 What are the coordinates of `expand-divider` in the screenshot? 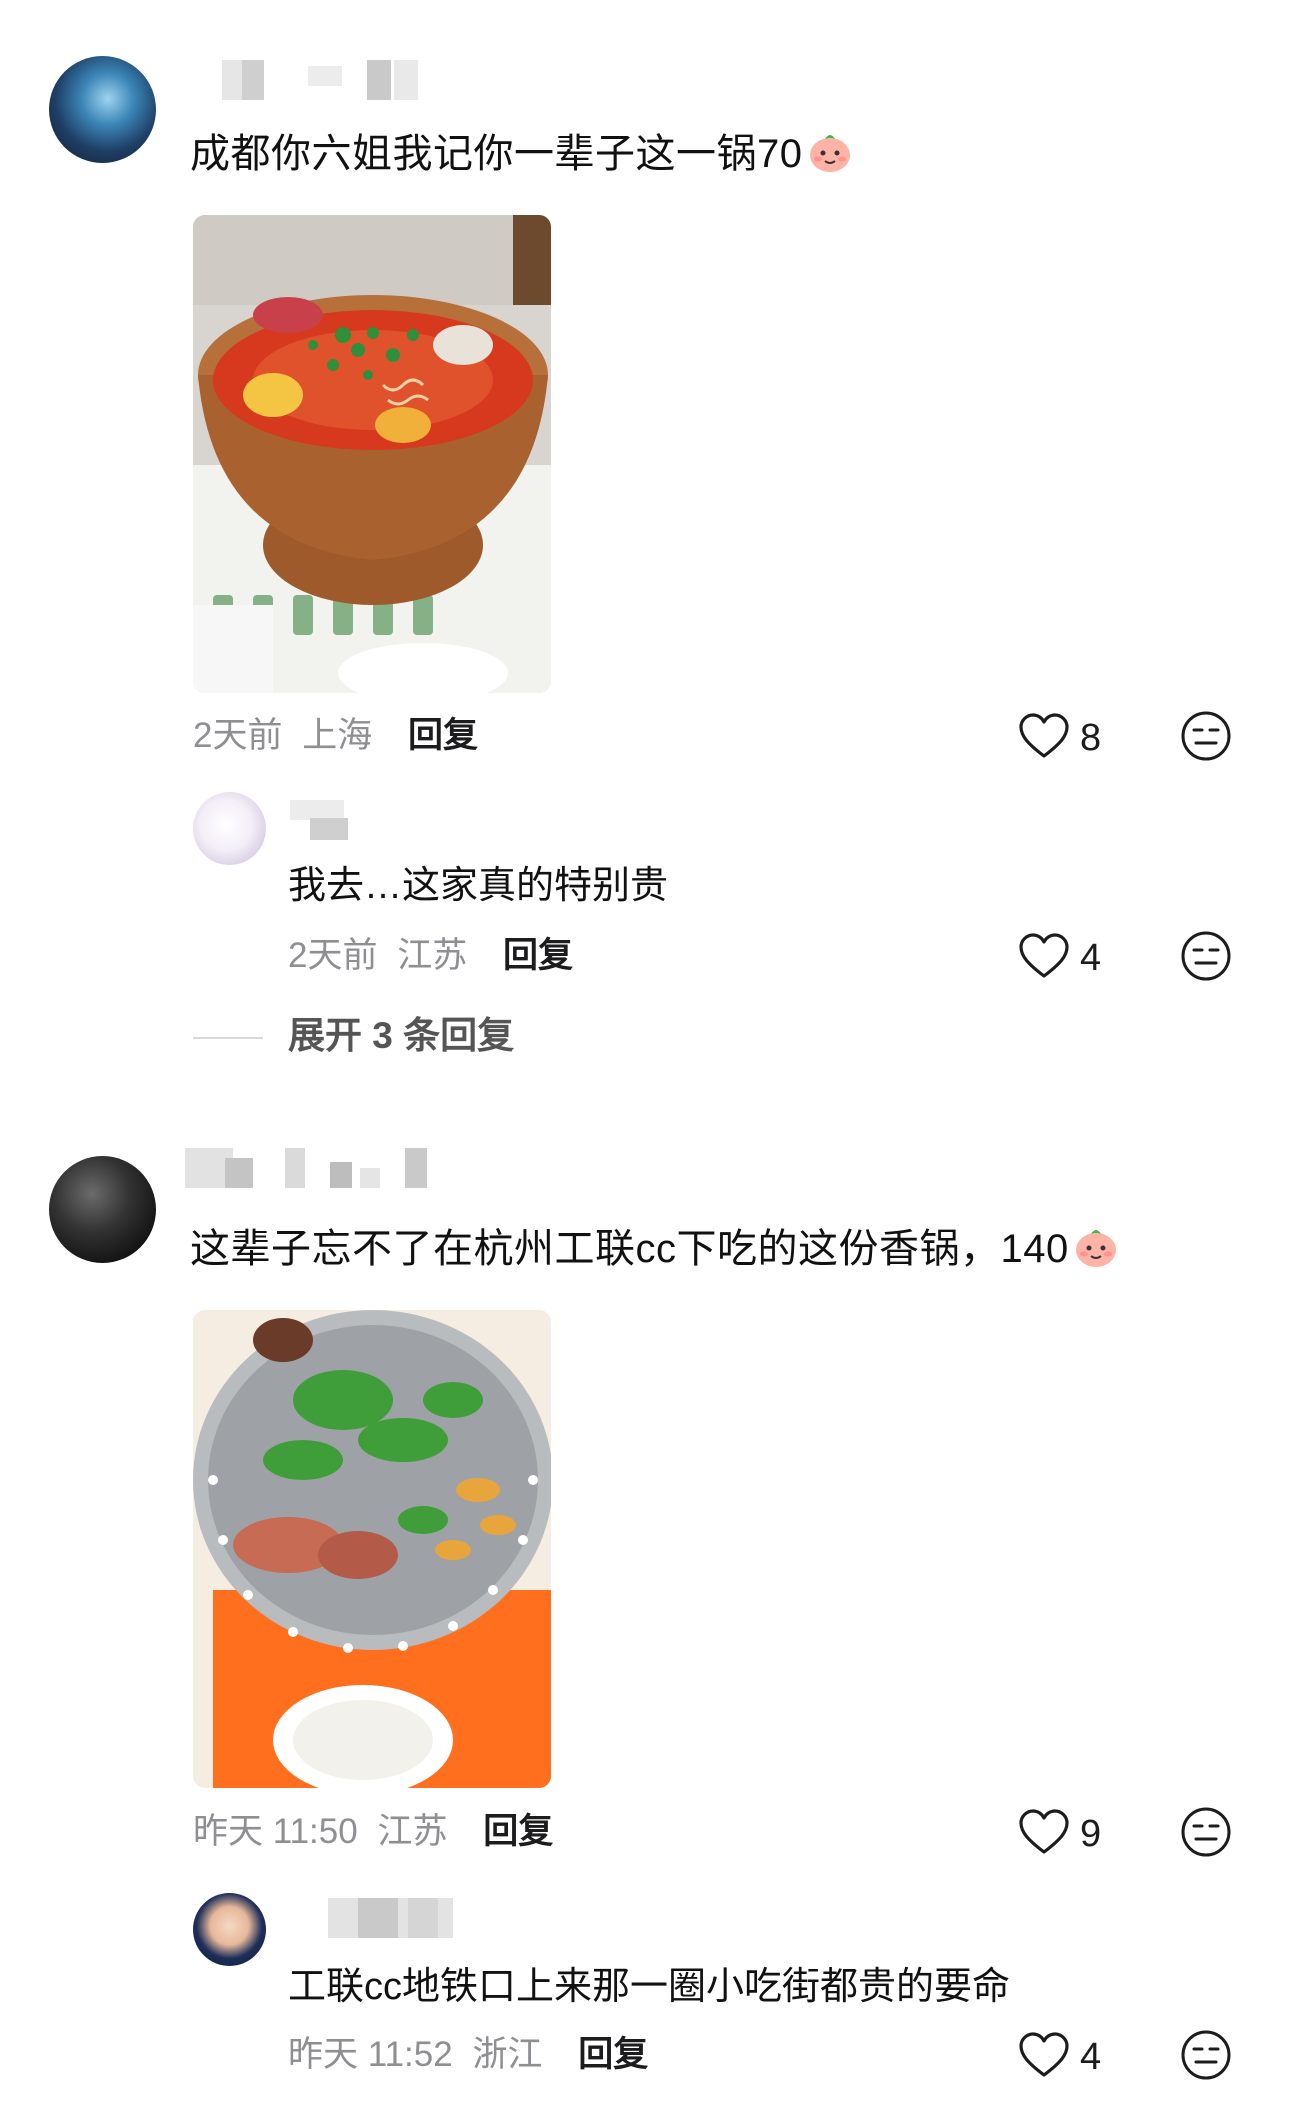 It's located at (228, 1038).